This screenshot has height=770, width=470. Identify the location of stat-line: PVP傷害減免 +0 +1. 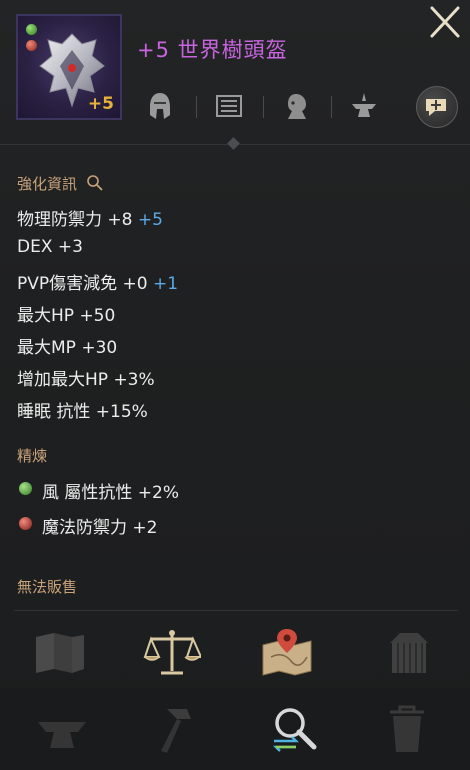
(98, 284).